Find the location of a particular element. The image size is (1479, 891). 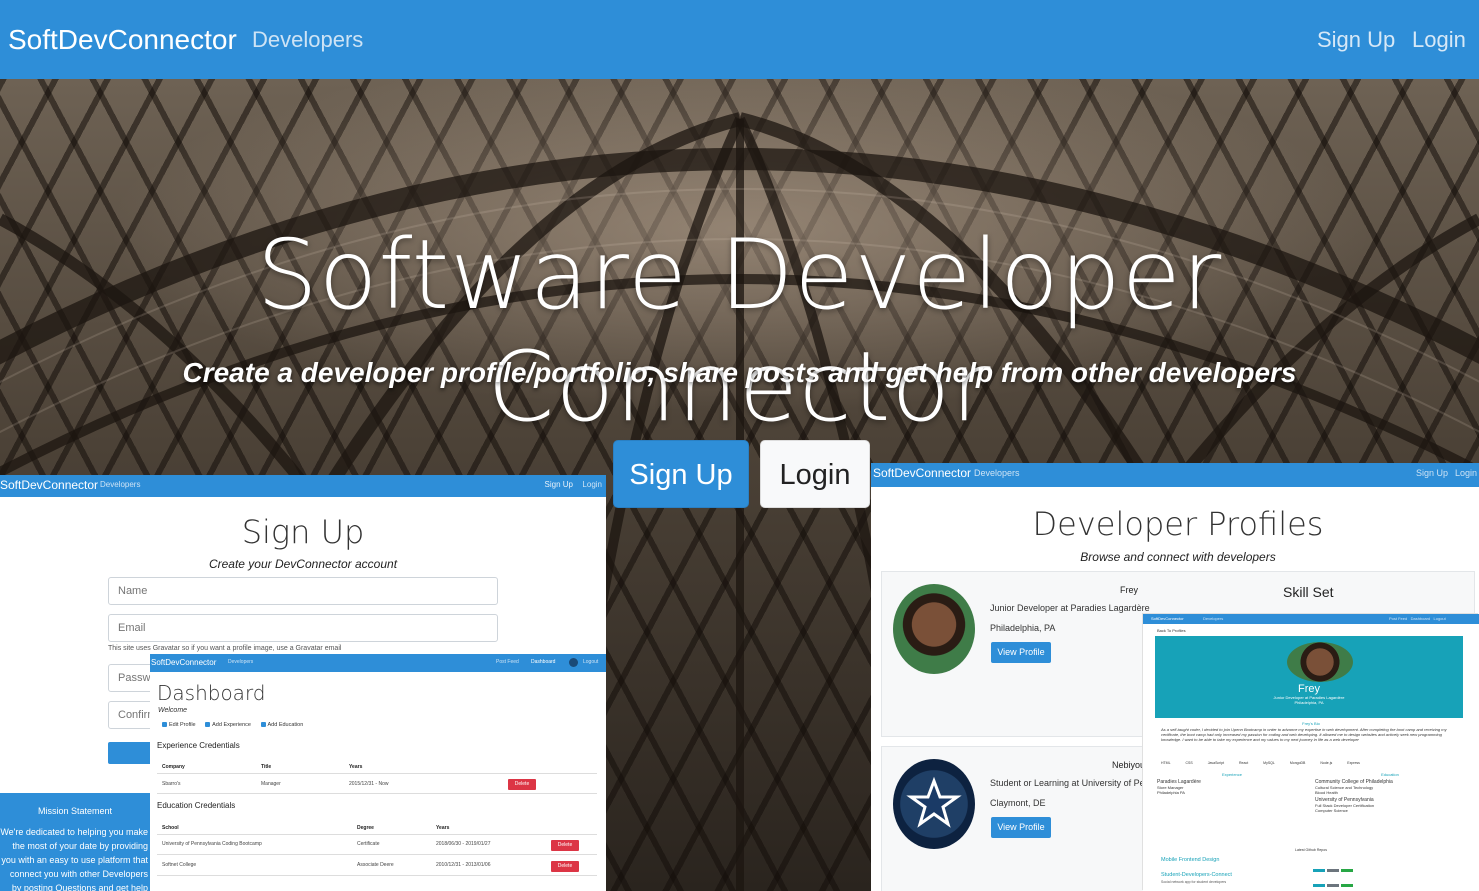

experience-heading: Experience is located at coordinates (1231, 774).